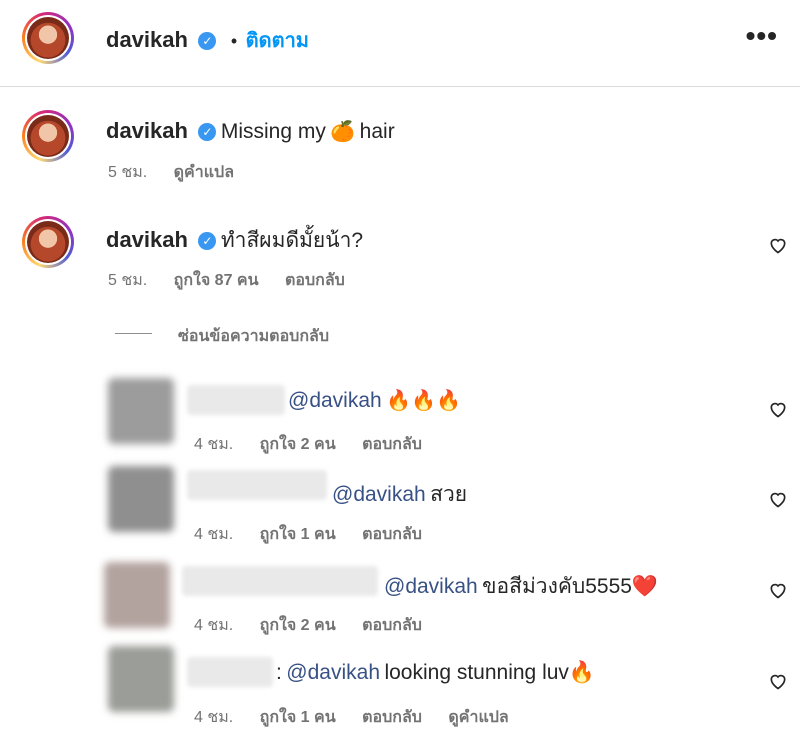 The image size is (800, 737). I want to click on reply-text: @davikah สวย, so click(400, 494).